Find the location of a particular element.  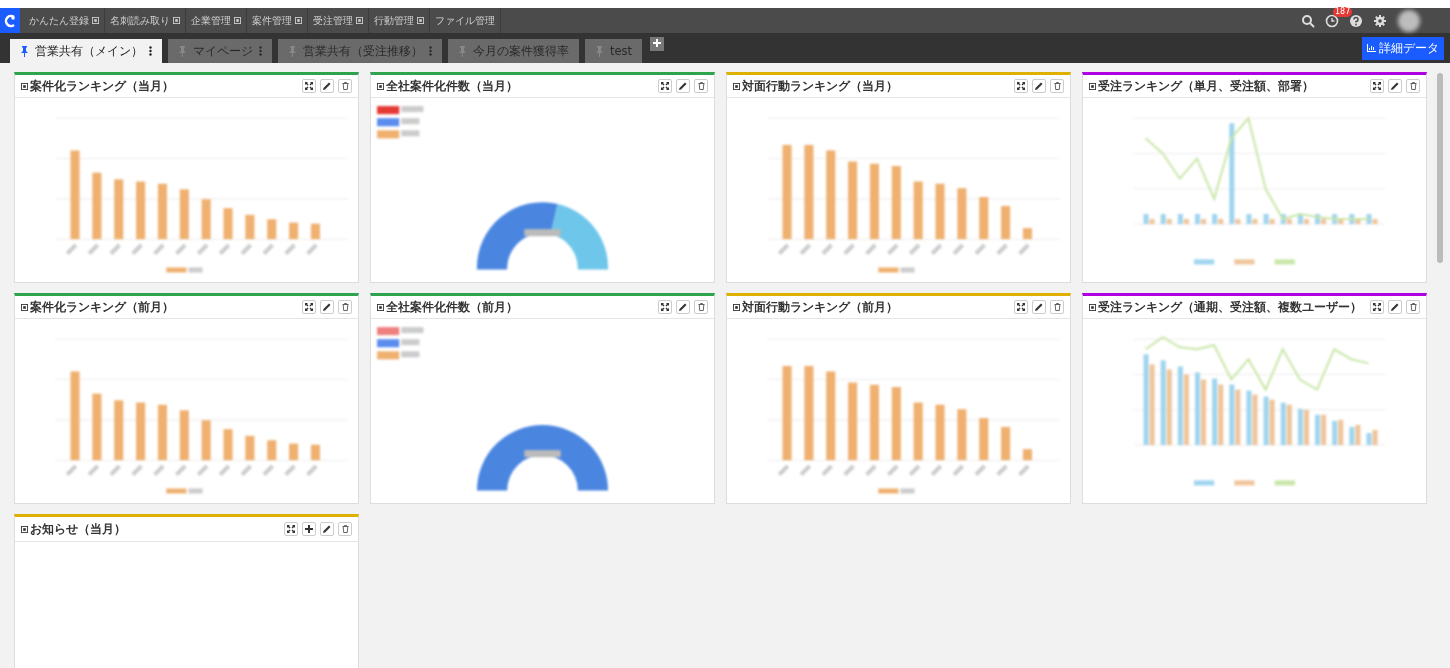

bar-chart-icon is located at coordinates (1371, 48).